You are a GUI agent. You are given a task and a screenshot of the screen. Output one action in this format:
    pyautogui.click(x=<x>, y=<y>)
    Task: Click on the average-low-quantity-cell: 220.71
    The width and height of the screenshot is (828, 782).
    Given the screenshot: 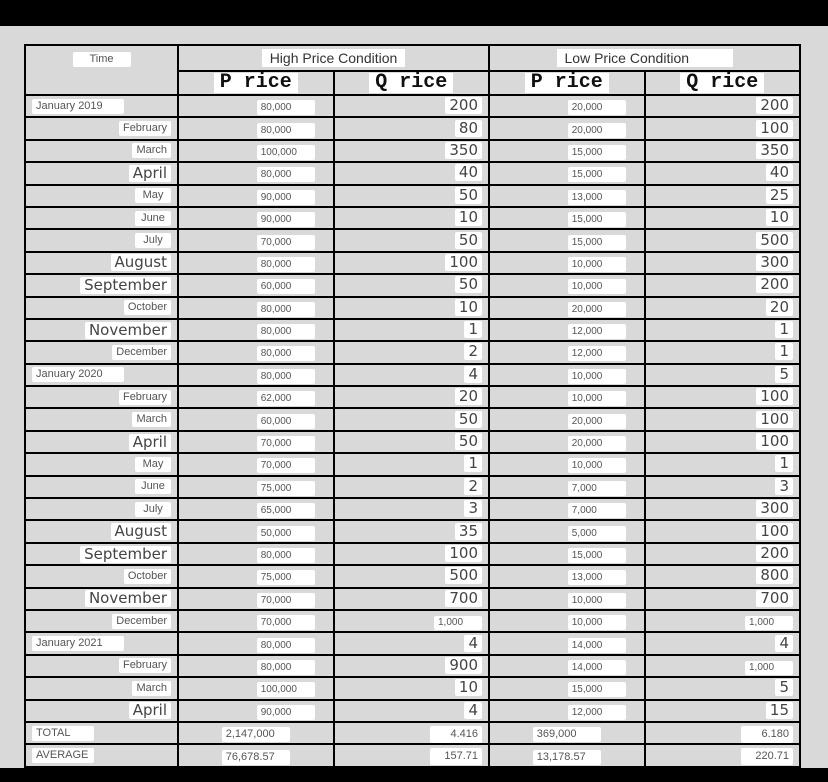 What is the action you would take?
    pyautogui.click(x=722, y=755)
    